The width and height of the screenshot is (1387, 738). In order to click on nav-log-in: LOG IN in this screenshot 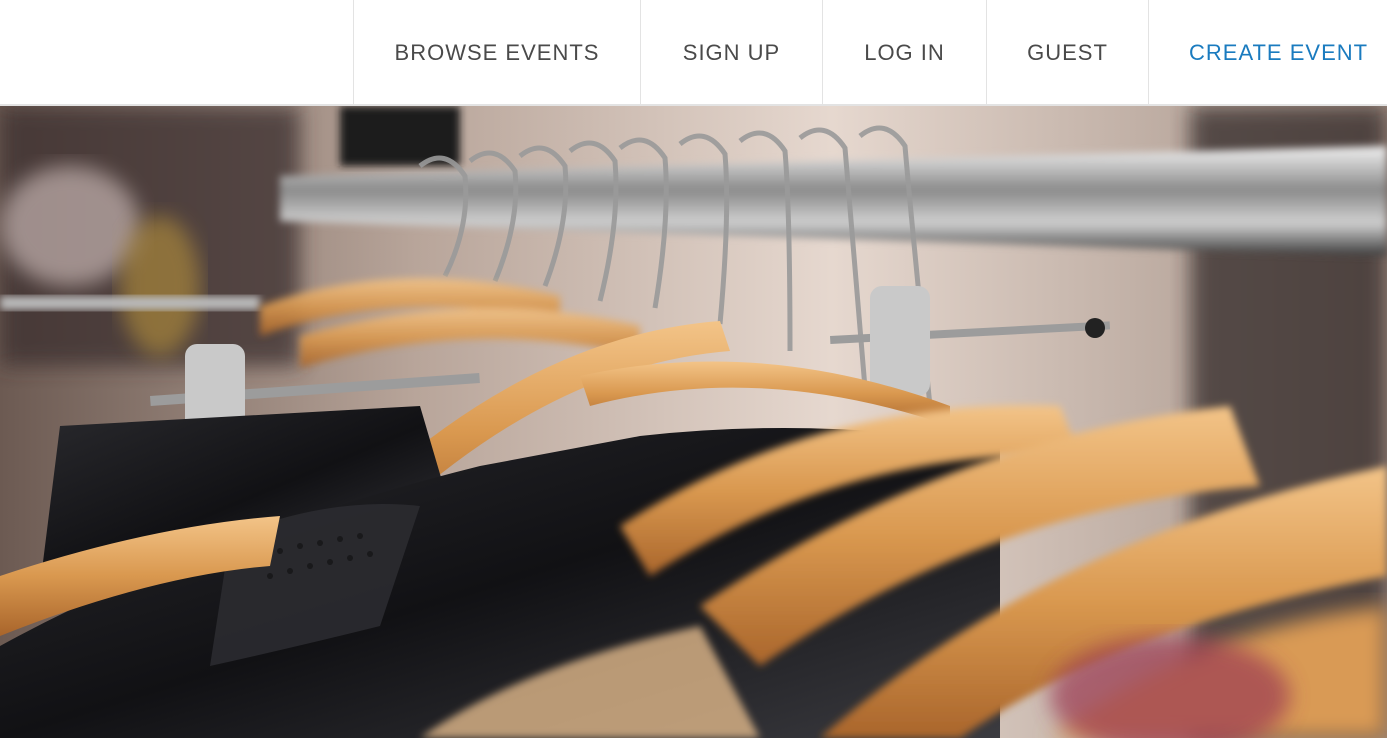, I will do `click(904, 53)`.